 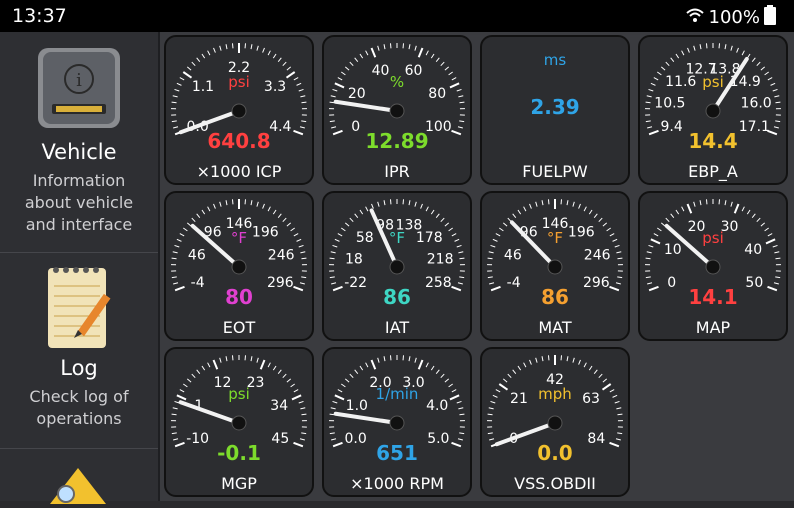 What do you see at coordinates (555, 110) in the screenshot?
I see `gauge-card: ms2.39FUELPW` at bounding box center [555, 110].